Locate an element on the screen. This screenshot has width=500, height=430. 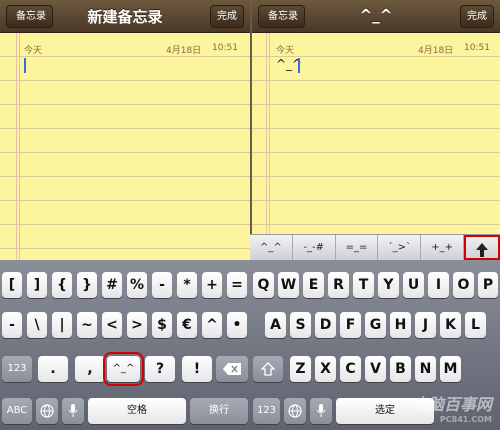
key: Z is located at coordinates (300, 369).